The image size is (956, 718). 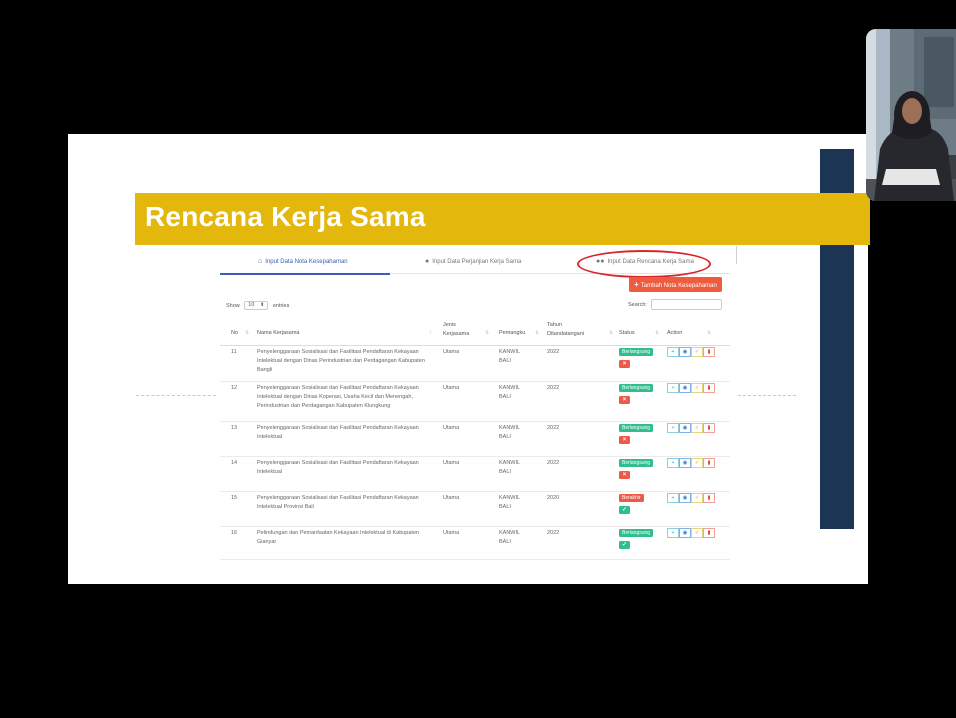 What do you see at coordinates (347, 333) in the screenshot?
I see `th-nama: Nama Kerjasama ↑` at bounding box center [347, 333].